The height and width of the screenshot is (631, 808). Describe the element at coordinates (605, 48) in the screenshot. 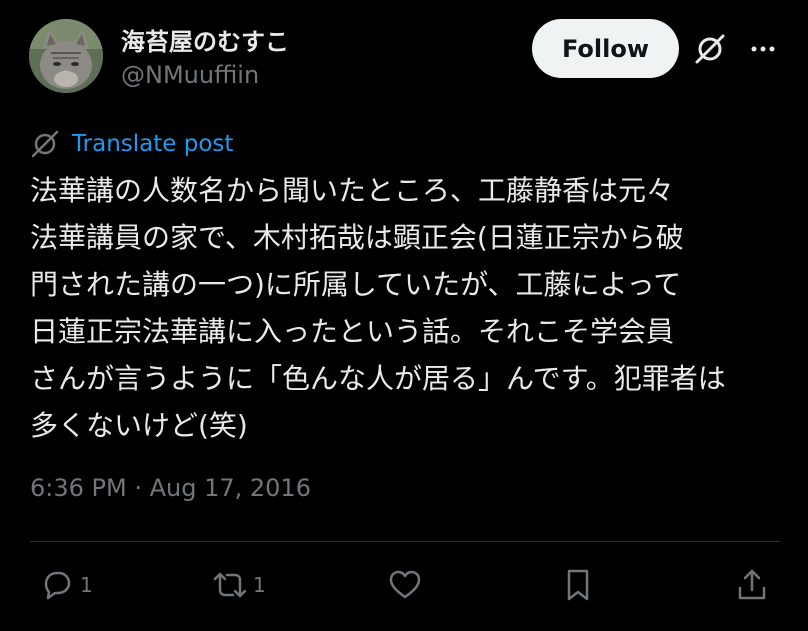

I see `follow-button: Follow` at that location.